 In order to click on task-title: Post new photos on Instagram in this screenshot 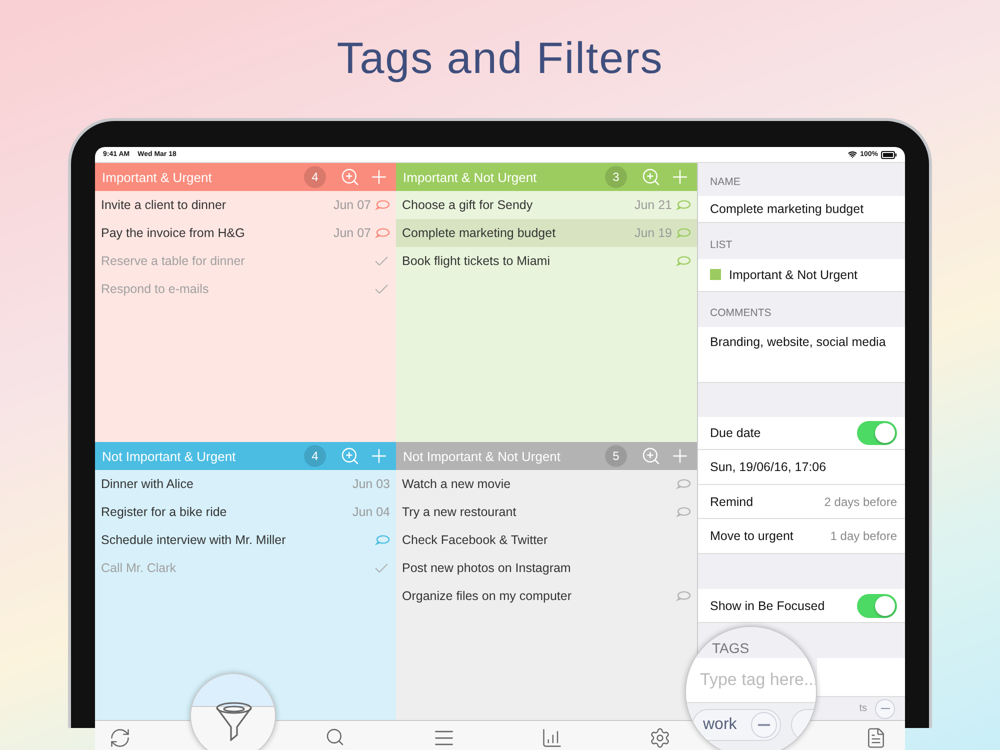, I will do `click(487, 568)`.